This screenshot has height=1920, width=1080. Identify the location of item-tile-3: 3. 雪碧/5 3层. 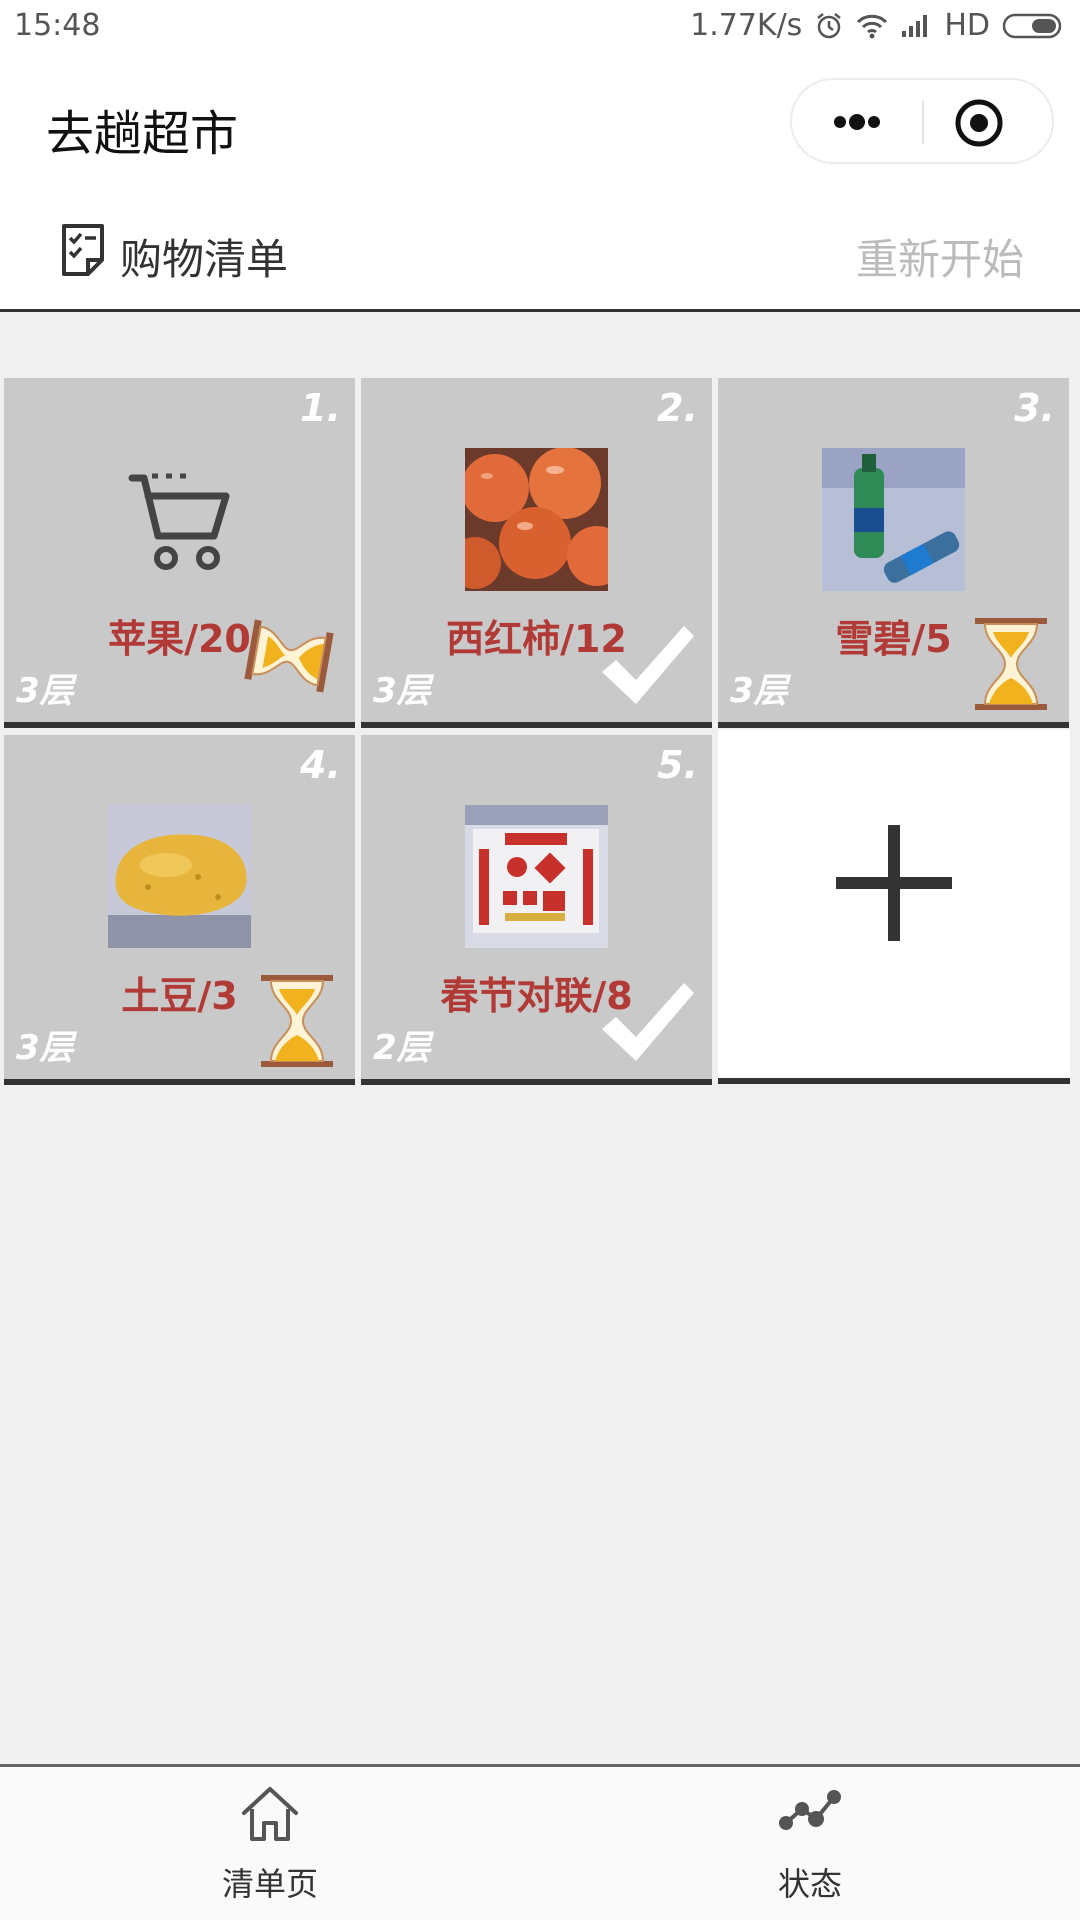
(893, 553).